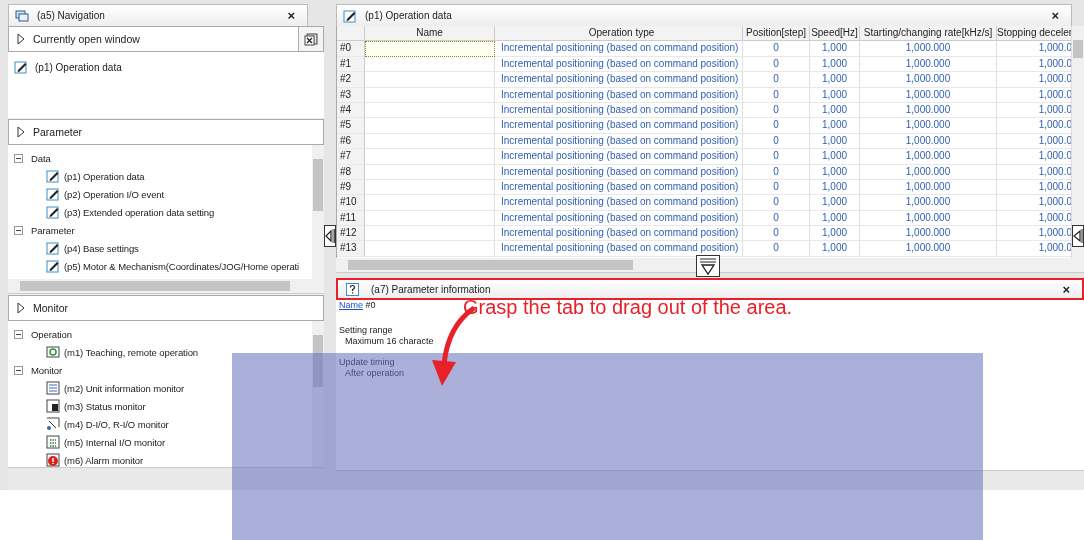  Describe the element at coordinates (704, 15) in the screenshot. I see `operation-data-tab: (p1) Operation data ×` at that location.